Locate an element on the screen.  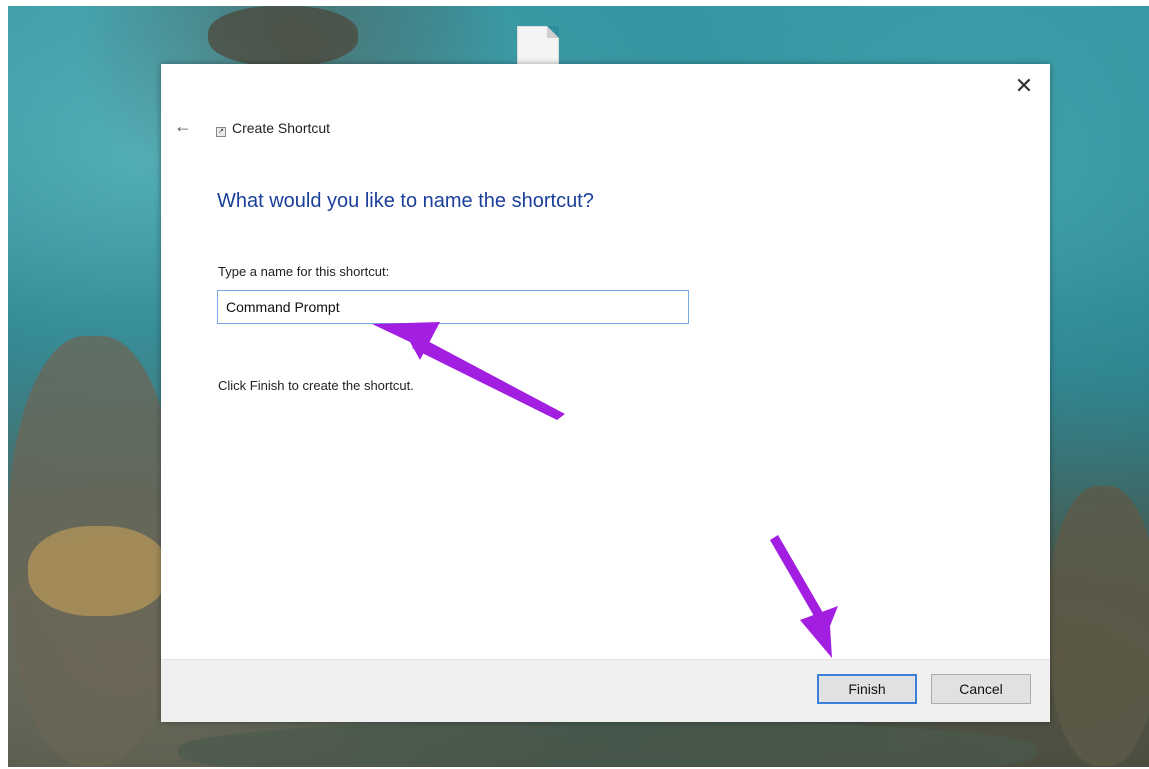
back-arrow-icon: ← is located at coordinates (183, 126).